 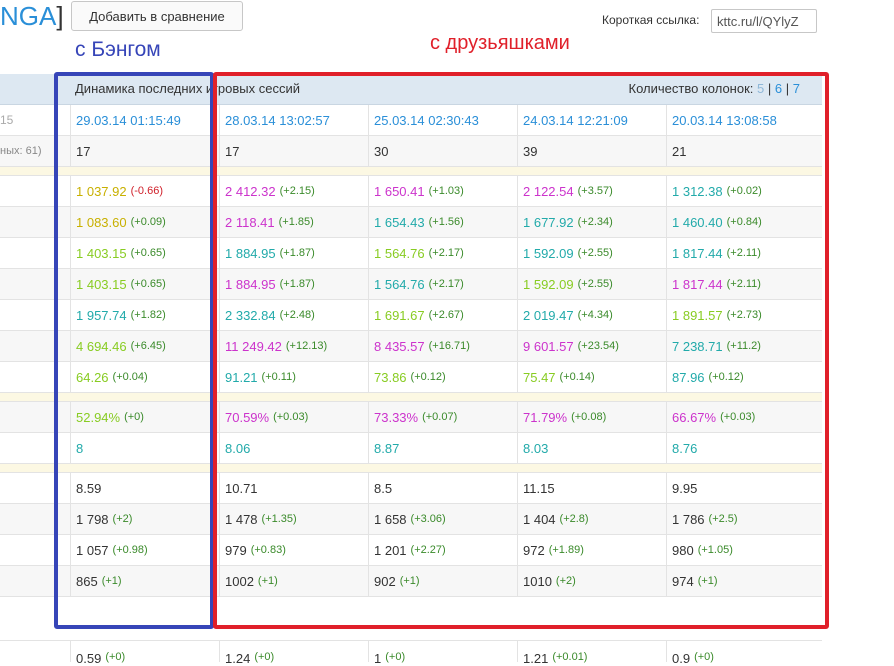 What do you see at coordinates (118, 49) in the screenshot?
I see `annotation-left-label: с Бэнгом` at bounding box center [118, 49].